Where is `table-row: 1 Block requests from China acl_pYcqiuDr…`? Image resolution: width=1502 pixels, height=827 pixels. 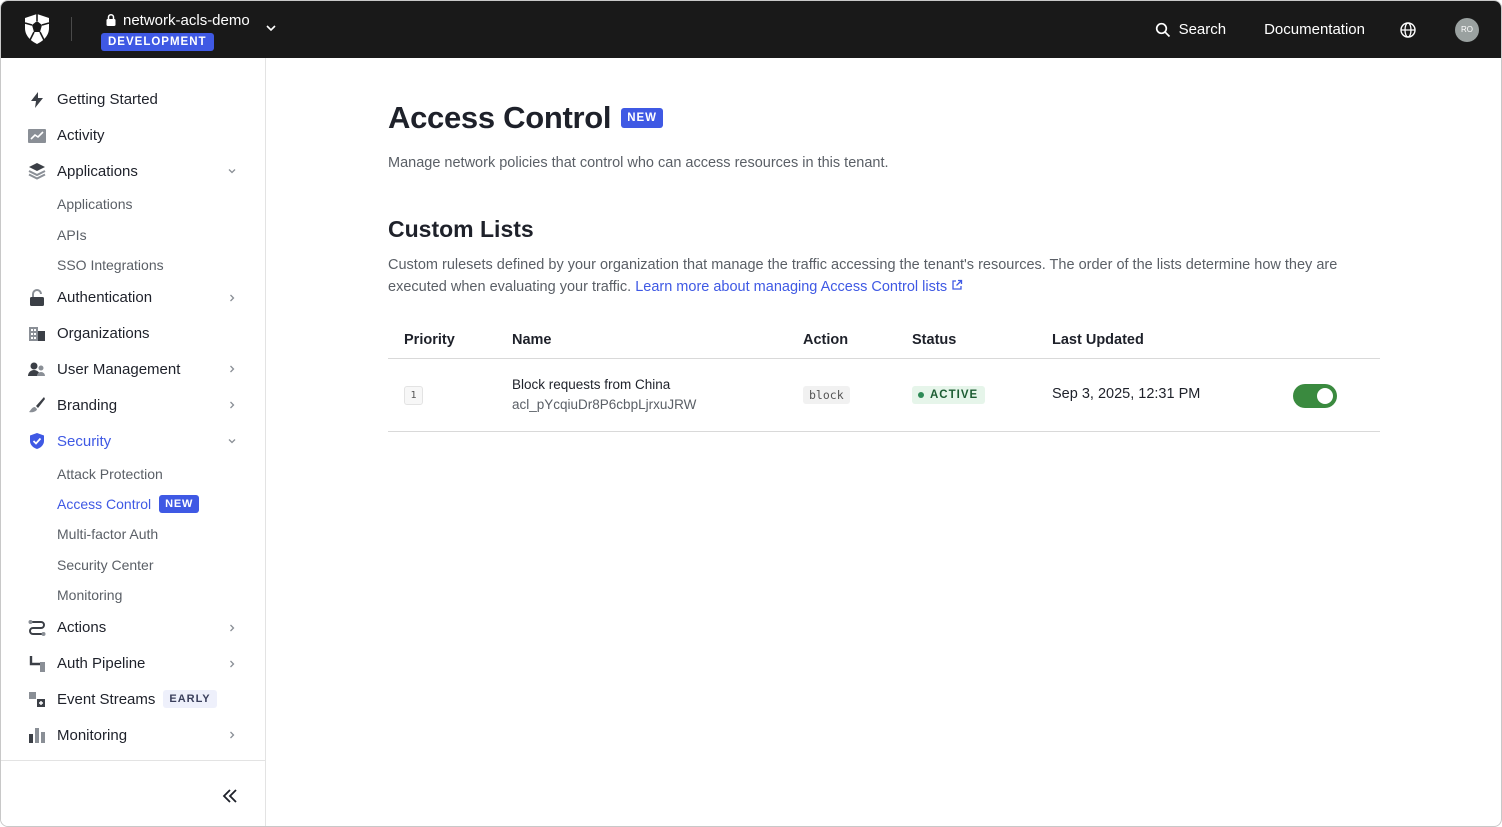 table-row: 1 Block requests from China acl_pYcqiuDr… is located at coordinates (884, 395).